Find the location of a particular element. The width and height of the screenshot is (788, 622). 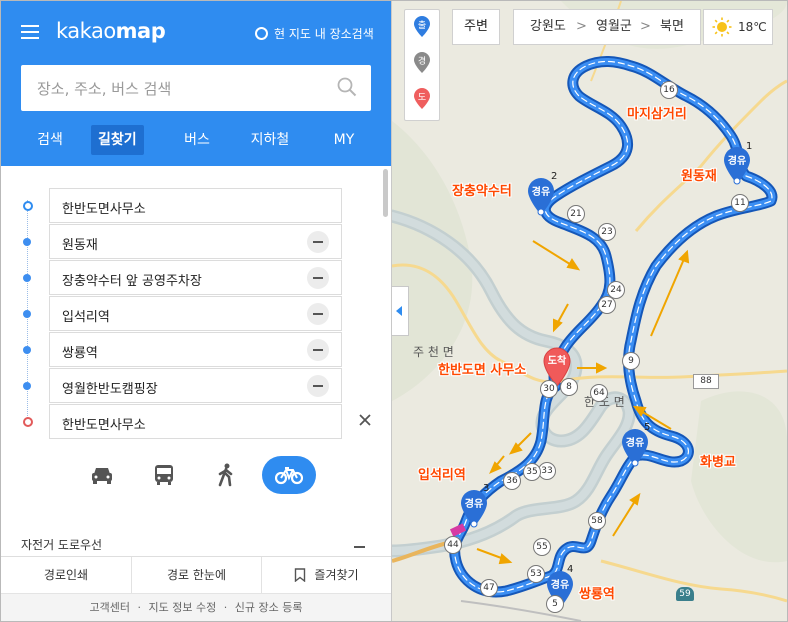

route-step: 11 is located at coordinates (740, 203).